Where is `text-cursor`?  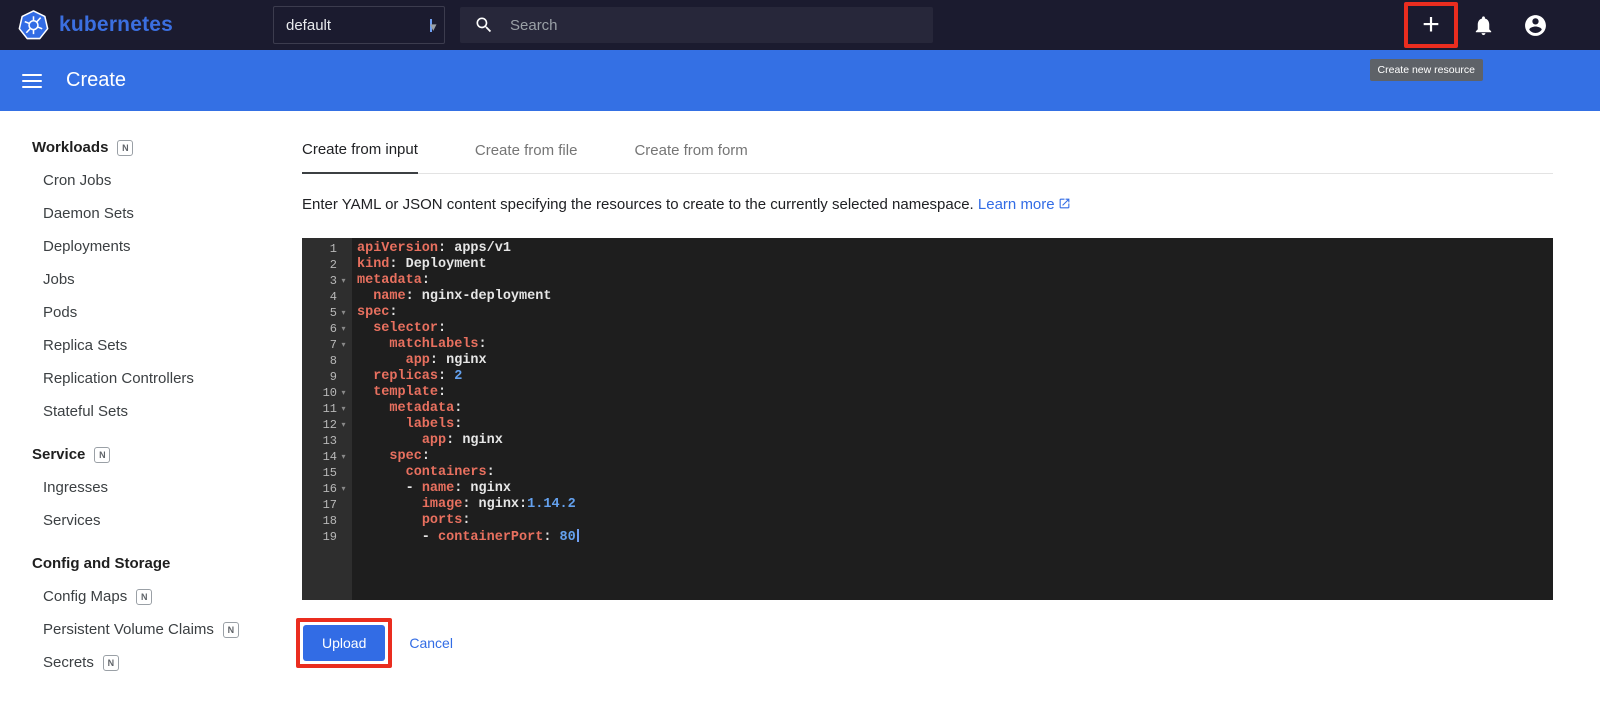 text-cursor is located at coordinates (577, 535).